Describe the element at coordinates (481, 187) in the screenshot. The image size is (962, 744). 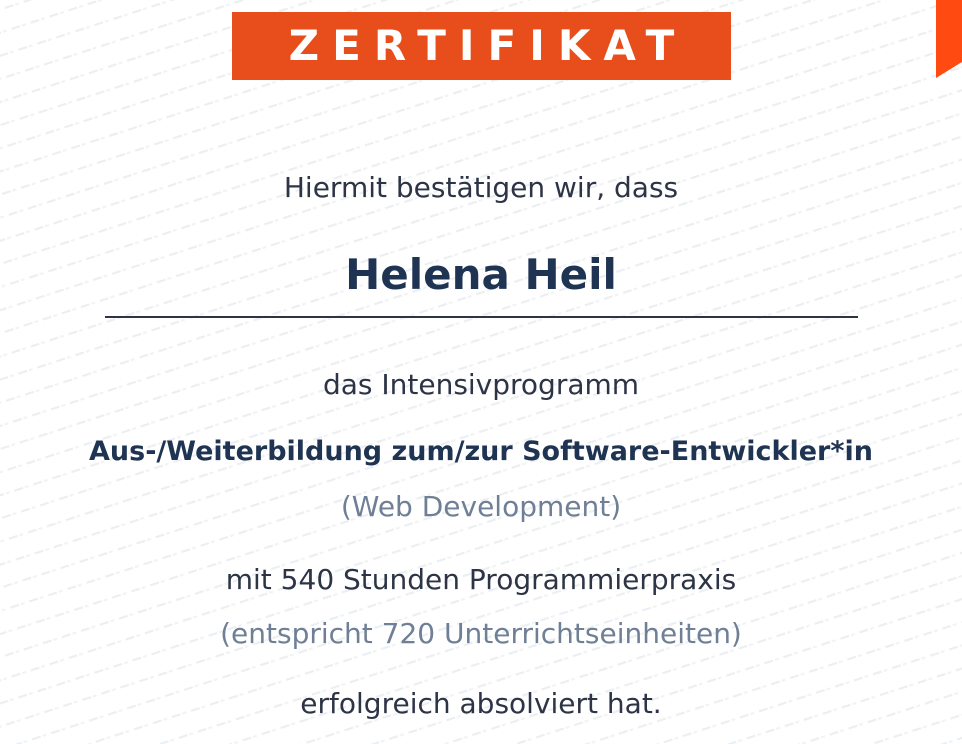
I see `intro-text: Hiermit bestätigen wir, dass` at that location.